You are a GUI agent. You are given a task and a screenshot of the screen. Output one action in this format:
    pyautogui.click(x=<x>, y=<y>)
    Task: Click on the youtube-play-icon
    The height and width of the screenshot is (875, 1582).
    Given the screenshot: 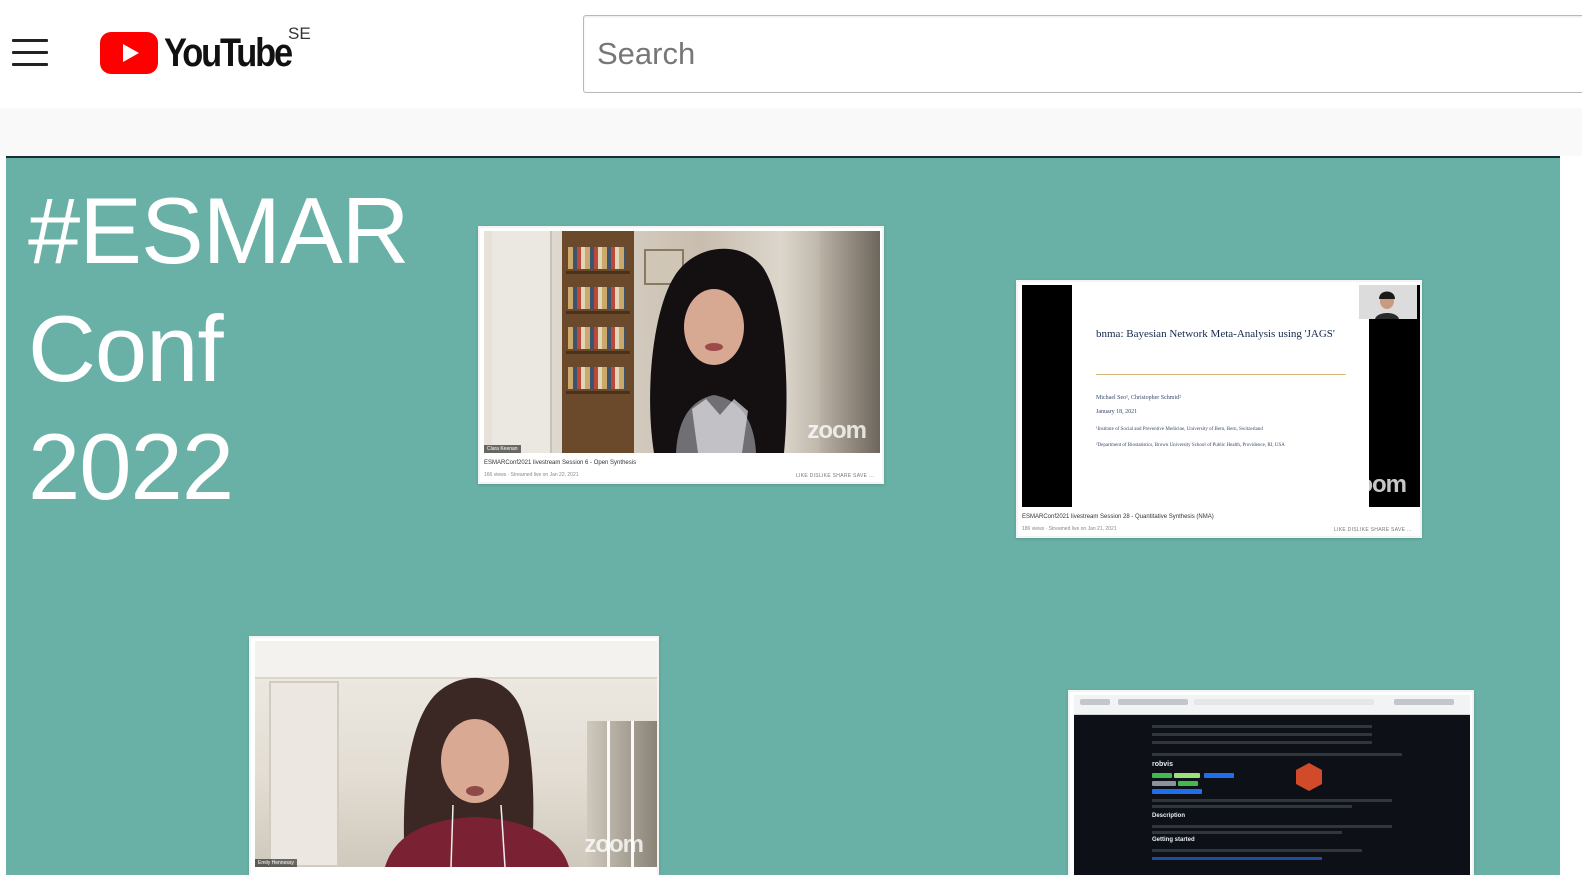 What is the action you would take?
    pyautogui.click(x=129, y=53)
    